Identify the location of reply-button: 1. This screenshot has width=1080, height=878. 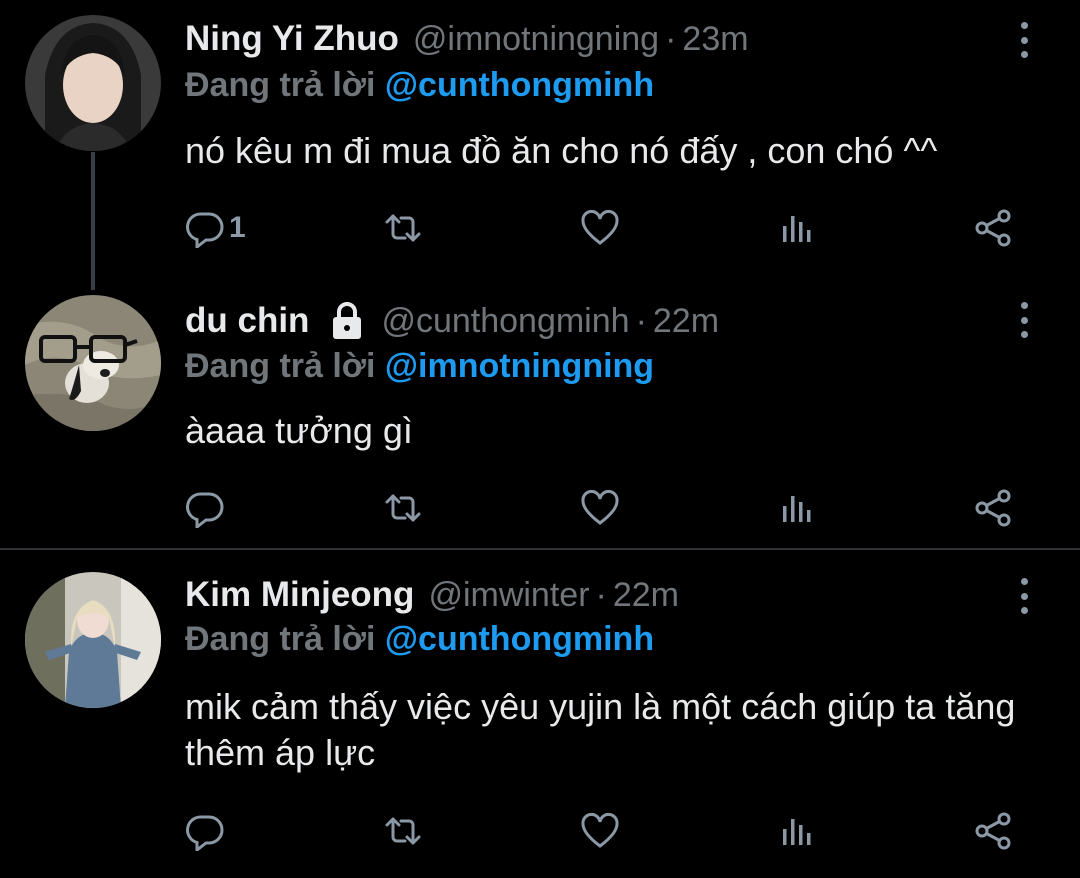
(215, 228).